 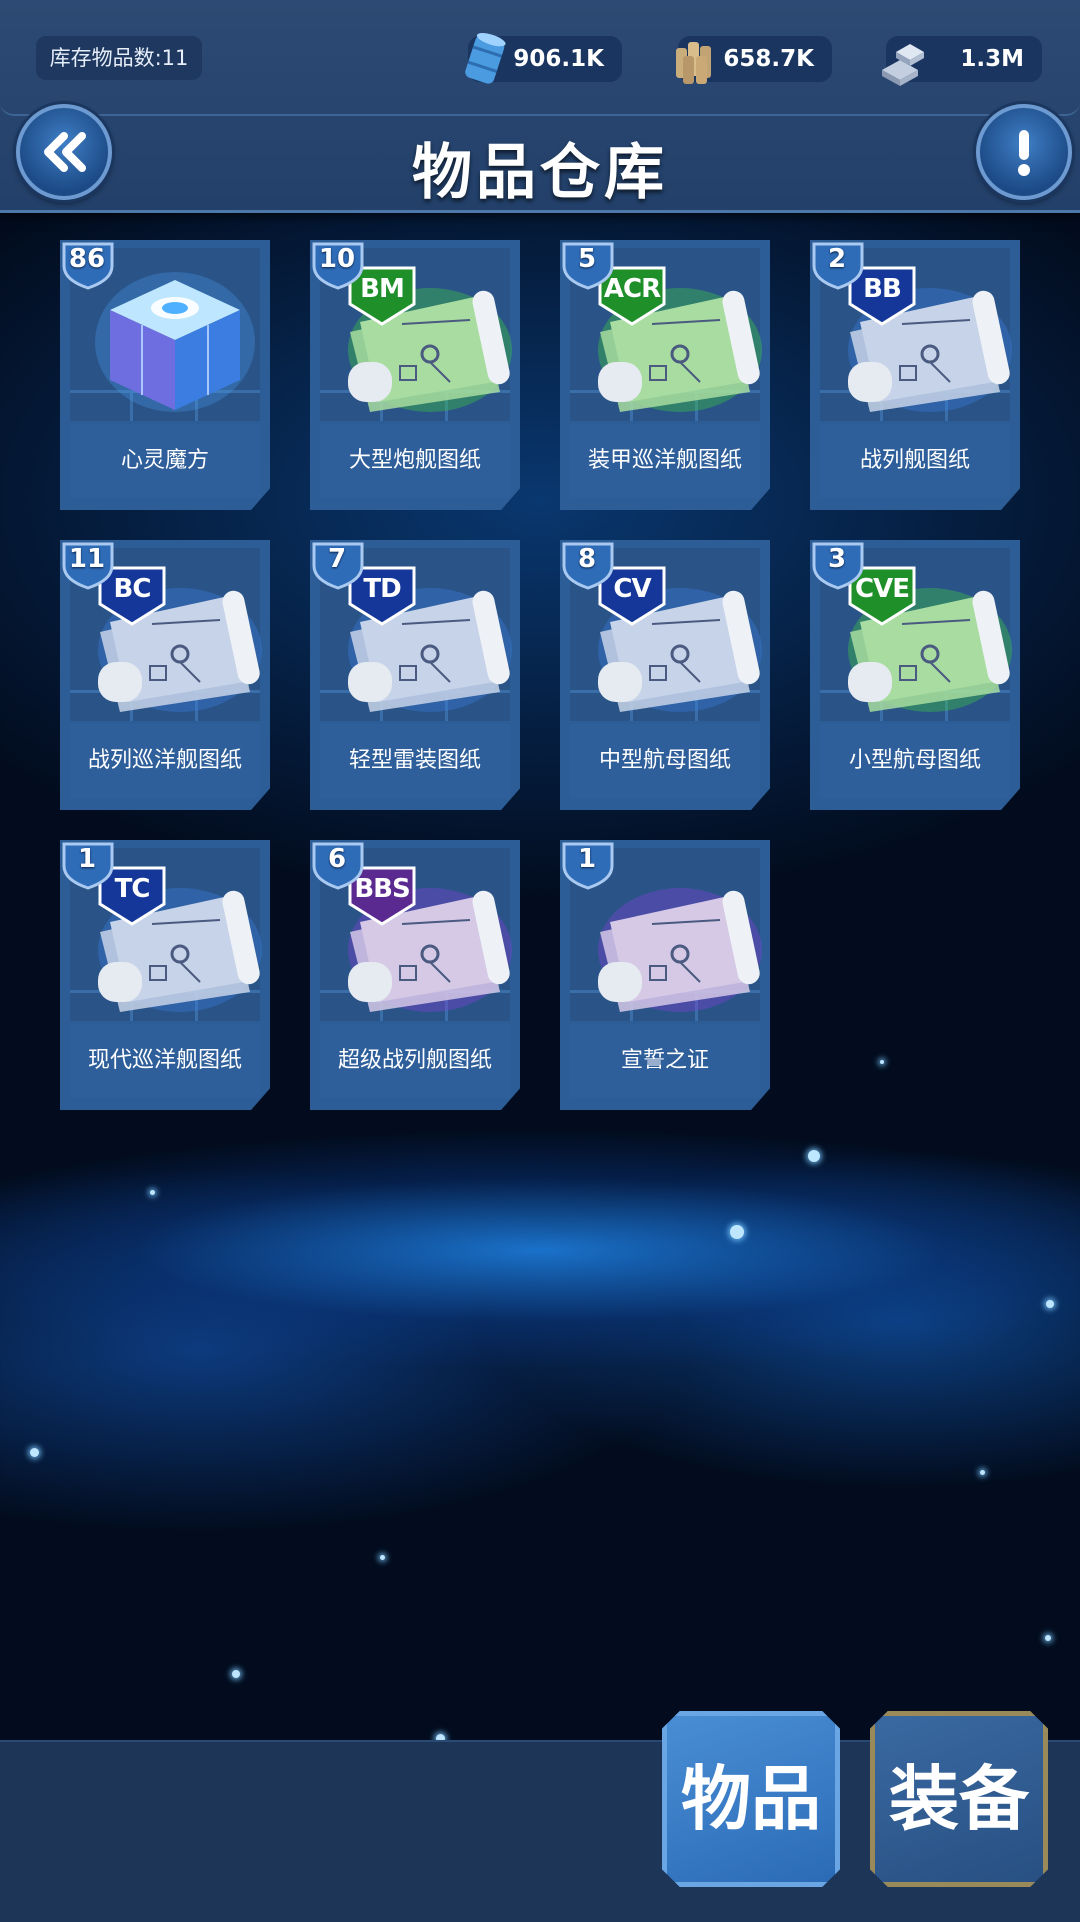 I want to click on item-card: CVE 3 小型航母图纸, so click(x=915, y=675).